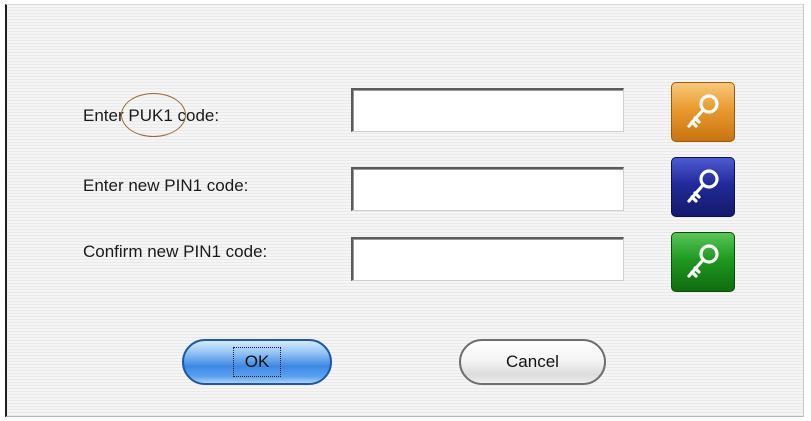 Image resolution: width=811 pixels, height=421 pixels. I want to click on puk1-highlight-circle: PUK1, so click(154, 115).